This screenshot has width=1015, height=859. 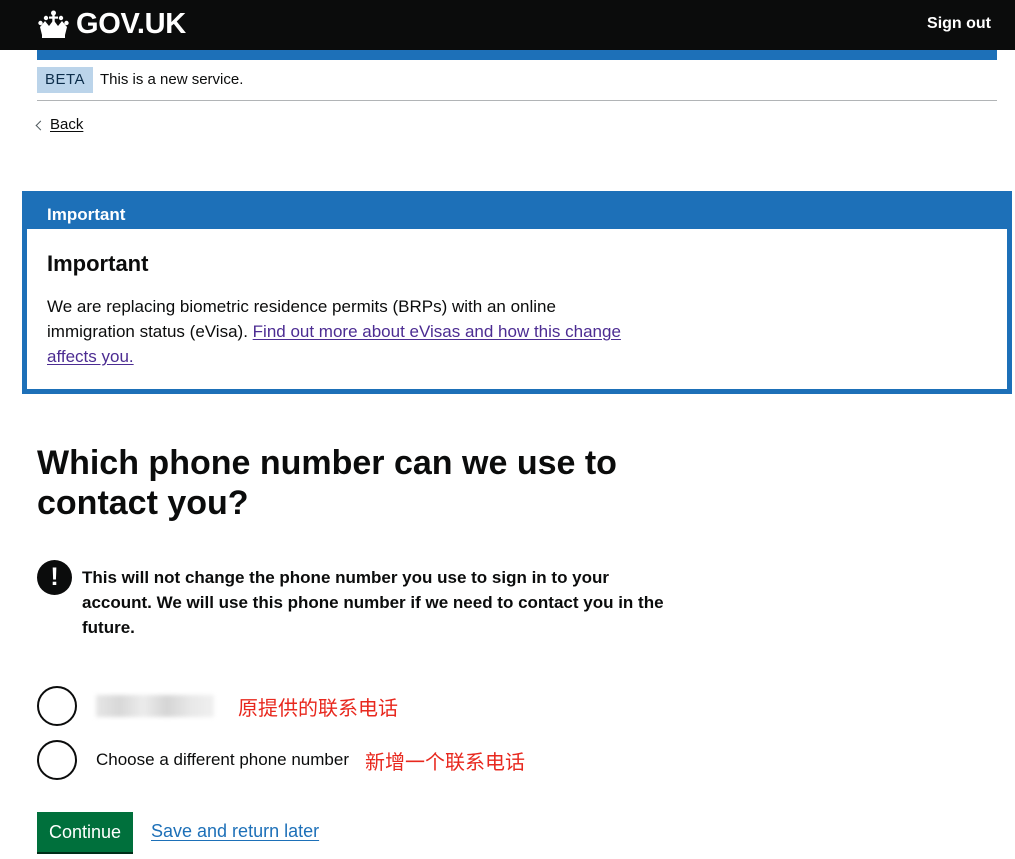 I want to click on radio-option-different-number: Choose a different phone number 新增一个联系电话, so click(x=281, y=760).